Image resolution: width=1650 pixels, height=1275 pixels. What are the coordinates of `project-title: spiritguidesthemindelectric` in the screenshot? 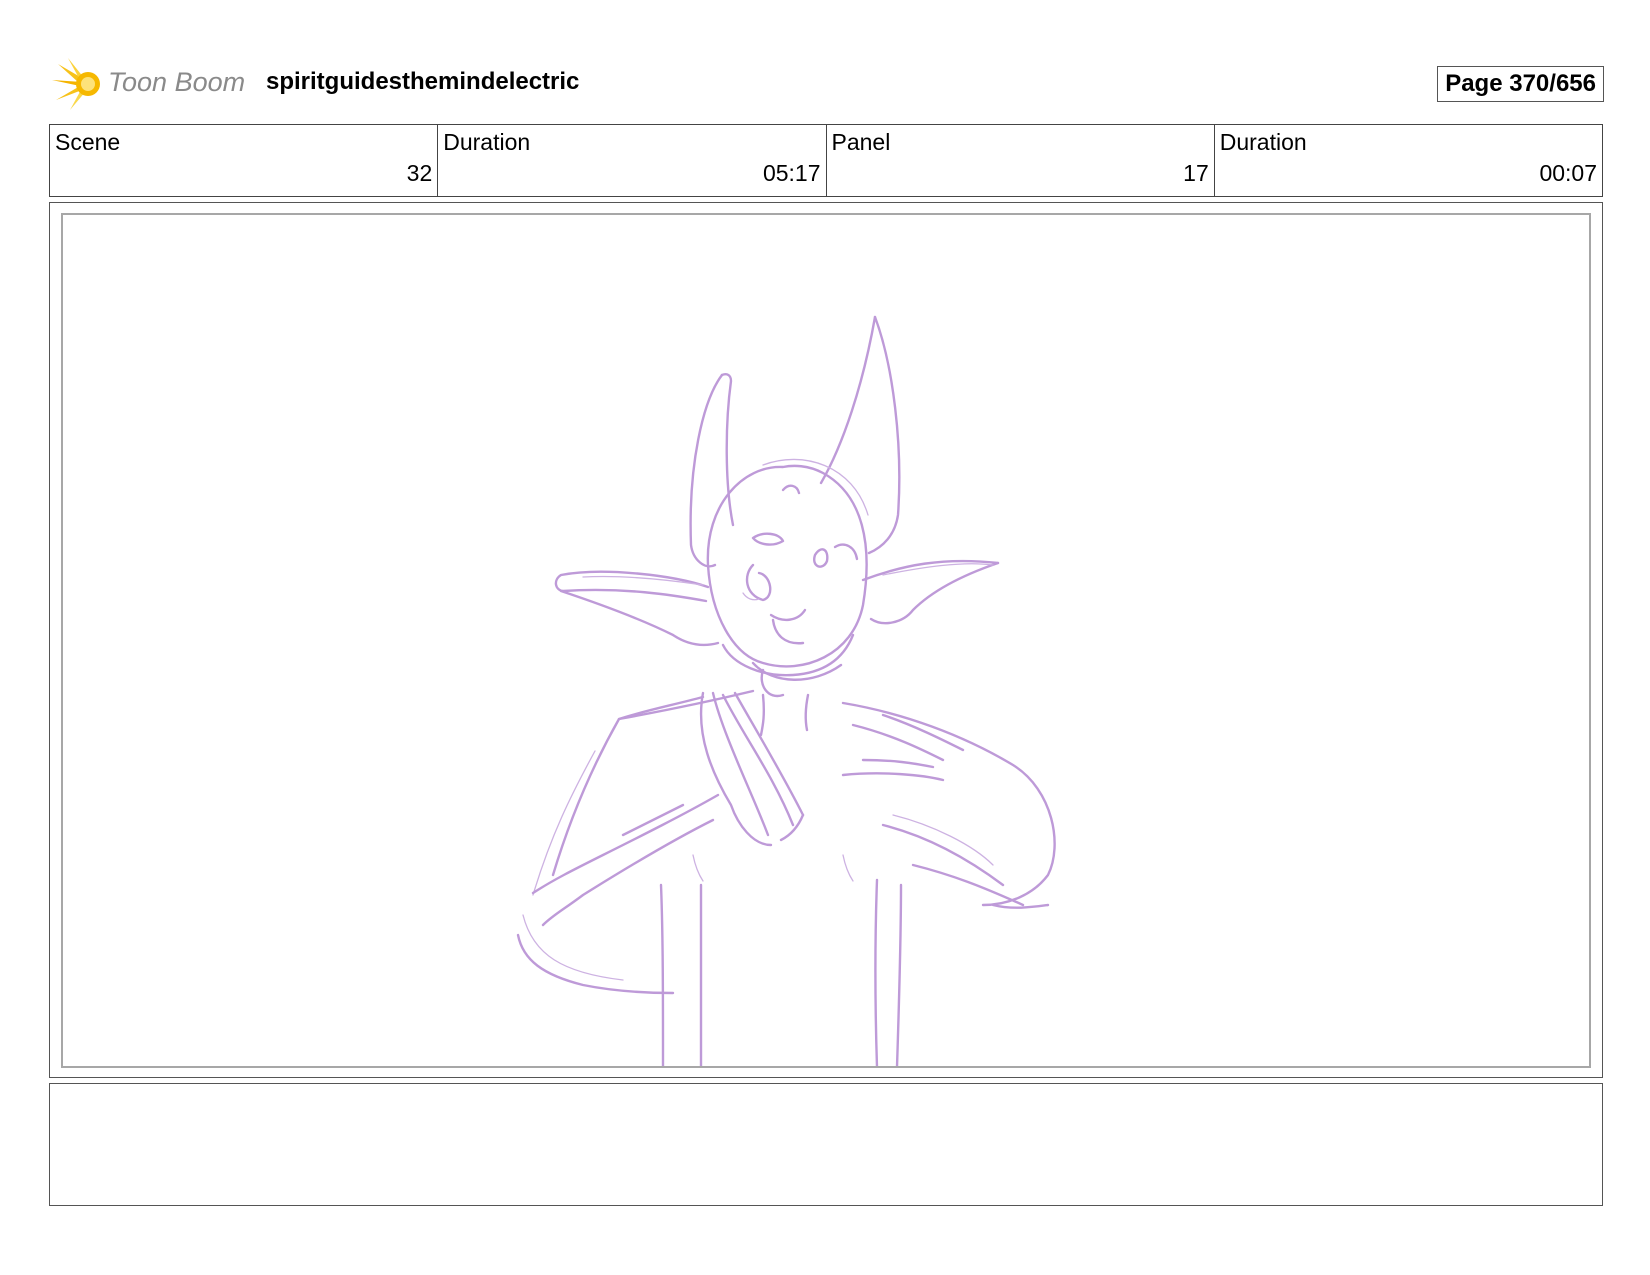 It's located at (423, 81).